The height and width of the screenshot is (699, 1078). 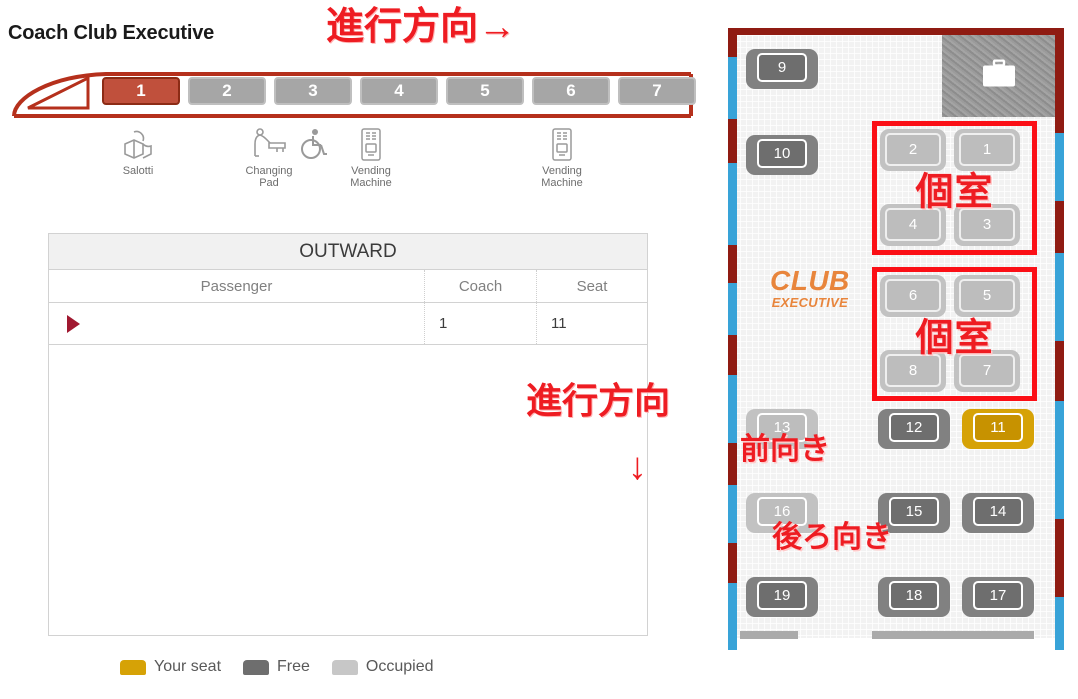 What do you see at coordinates (954, 338) in the screenshot?
I see `compartment-label-2: 個室` at bounding box center [954, 338].